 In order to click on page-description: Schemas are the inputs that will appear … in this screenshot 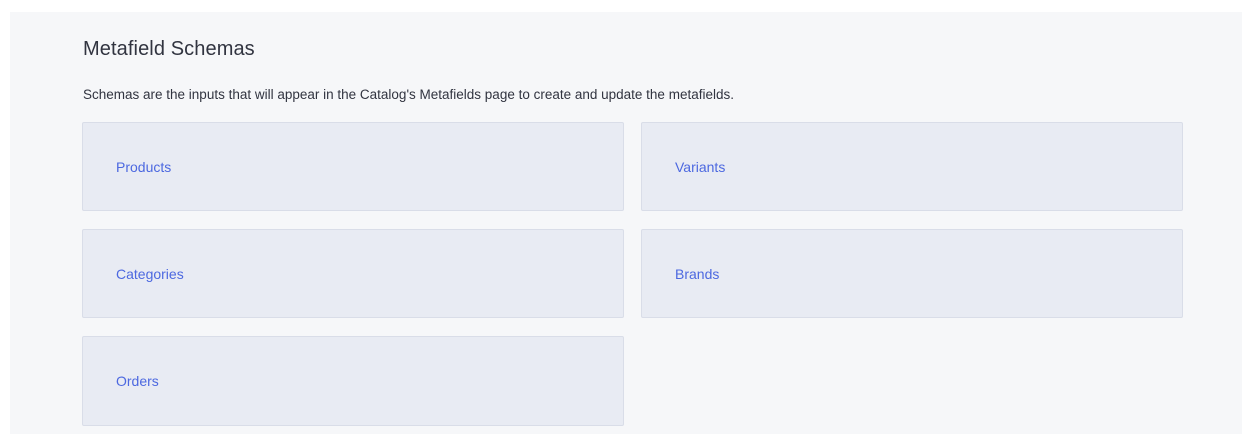, I will do `click(408, 94)`.